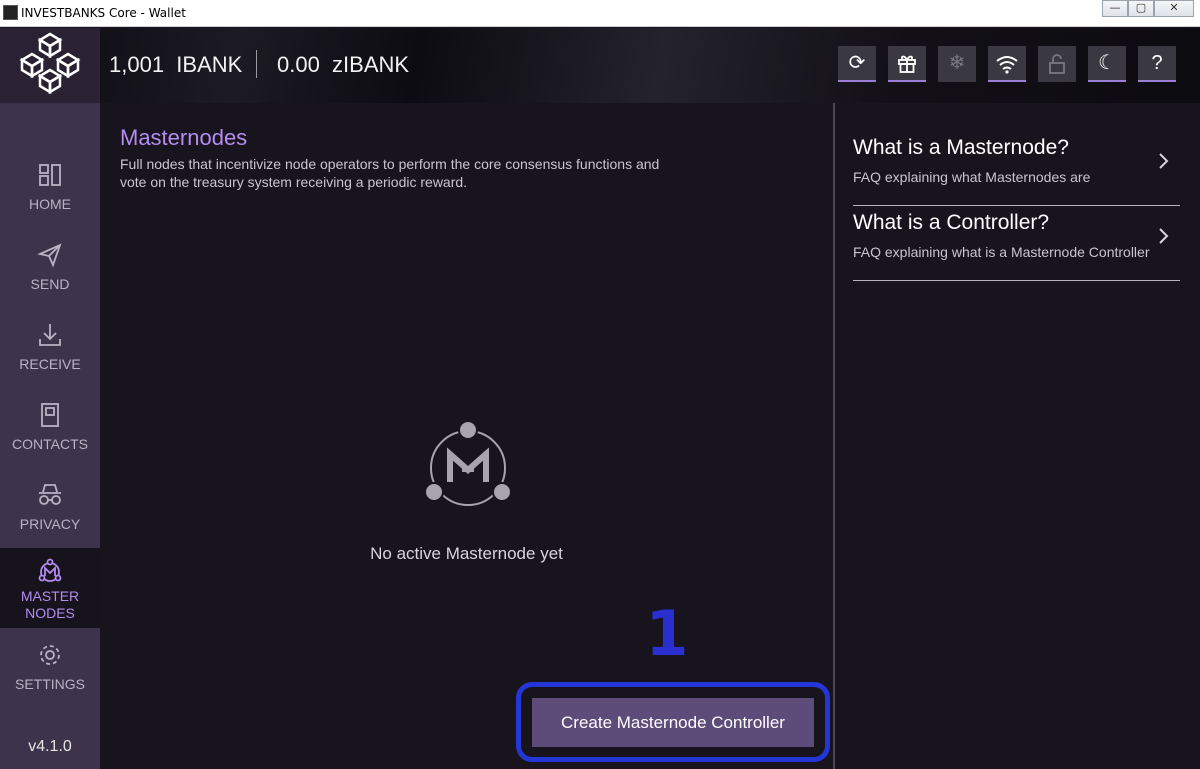  I want to click on help-button: ?, so click(1157, 64).